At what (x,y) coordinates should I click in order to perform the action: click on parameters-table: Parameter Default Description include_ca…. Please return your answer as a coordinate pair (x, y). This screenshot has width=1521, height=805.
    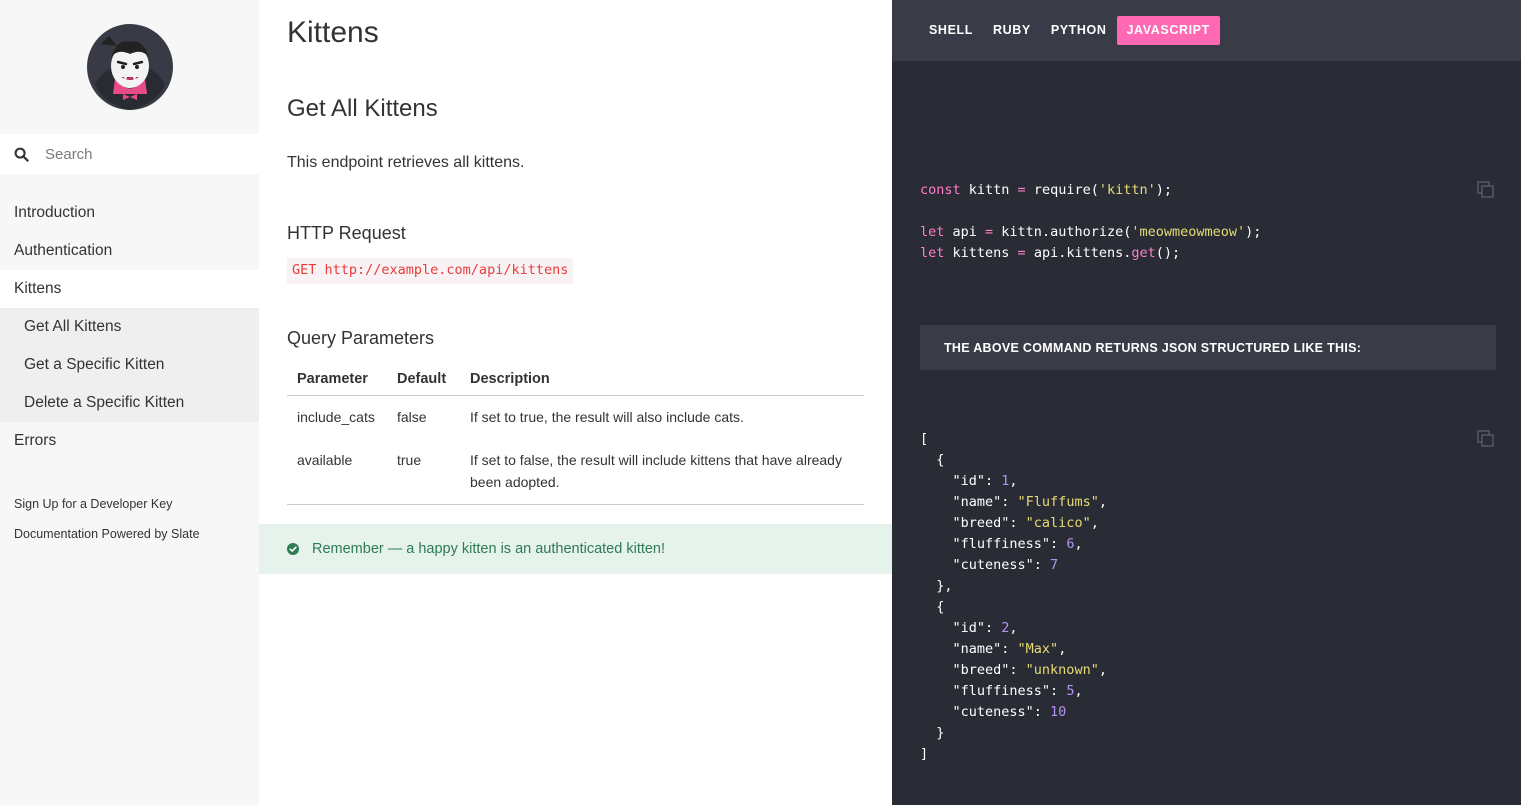
    Looking at the image, I should click on (575, 434).